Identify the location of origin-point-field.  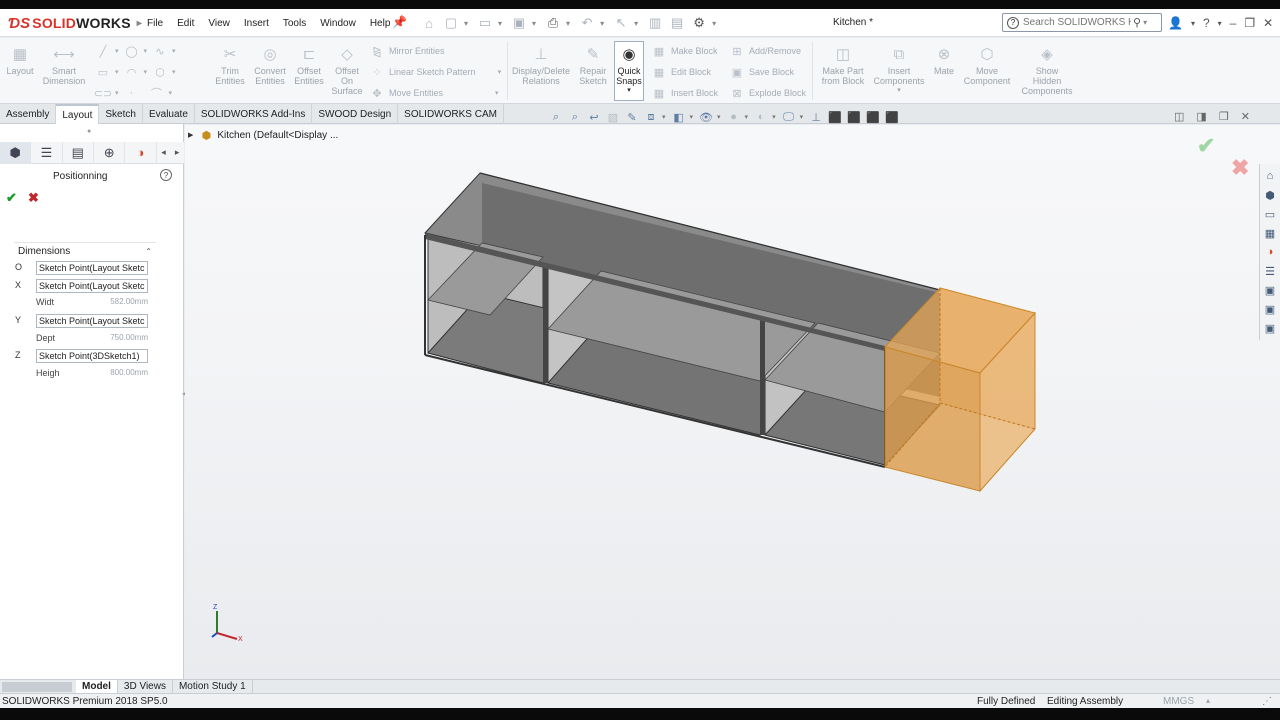
(92, 268).